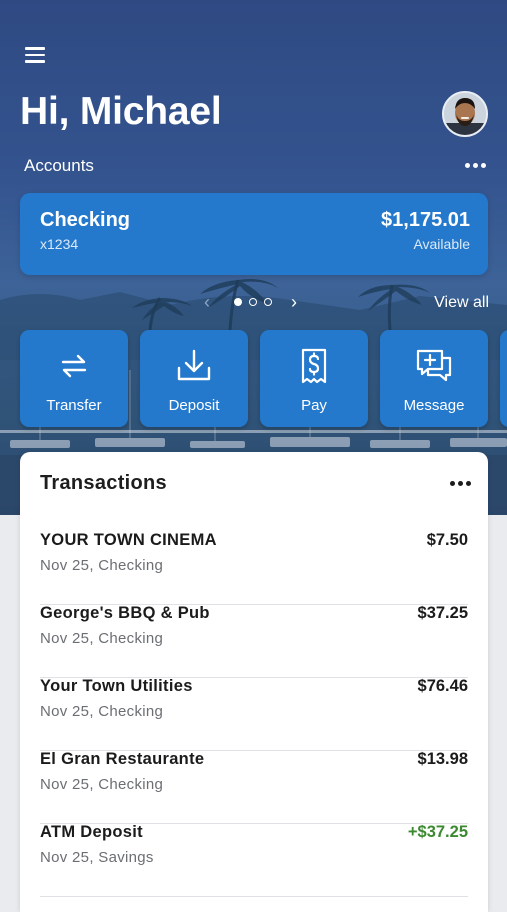 This screenshot has width=507, height=912. I want to click on deposit-button: Deposit, so click(194, 378).